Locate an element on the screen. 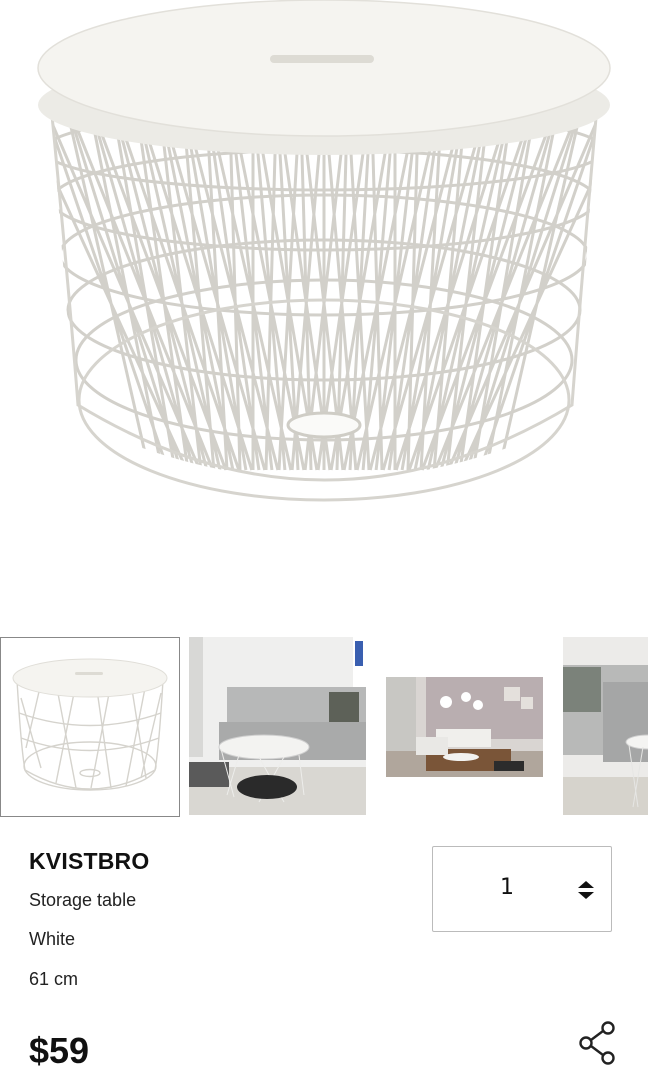  thumbnail-product-front is located at coordinates (90, 727).